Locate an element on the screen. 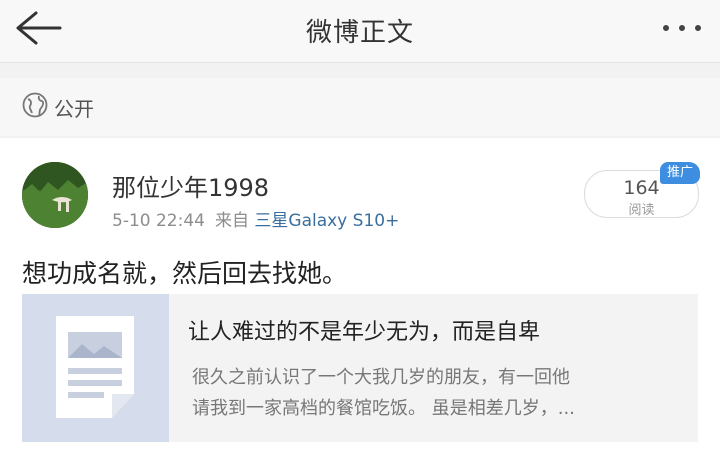  article-title: 让人难过的不是年少无为，而是自卑 is located at coordinates (364, 332).